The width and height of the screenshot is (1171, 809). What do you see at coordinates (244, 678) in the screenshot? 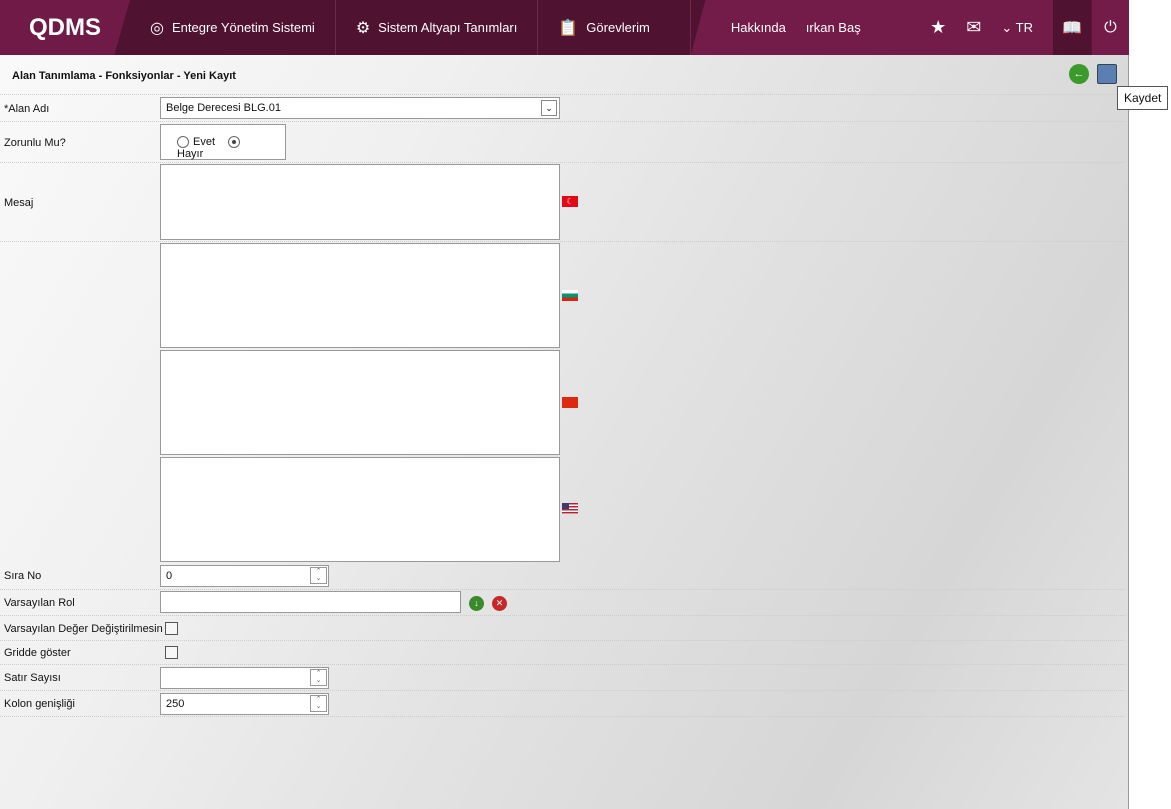
I see `satir-input: ⌃ ⌄` at bounding box center [244, 678].